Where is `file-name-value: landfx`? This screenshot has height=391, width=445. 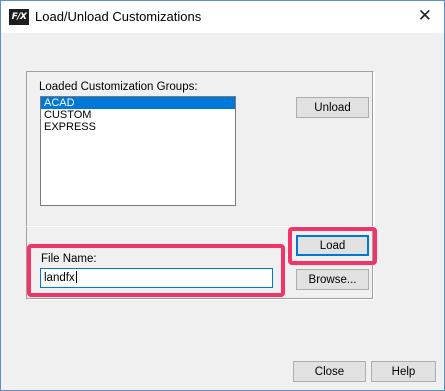
file-name-value: landfx is located at coordinates (59, 278).